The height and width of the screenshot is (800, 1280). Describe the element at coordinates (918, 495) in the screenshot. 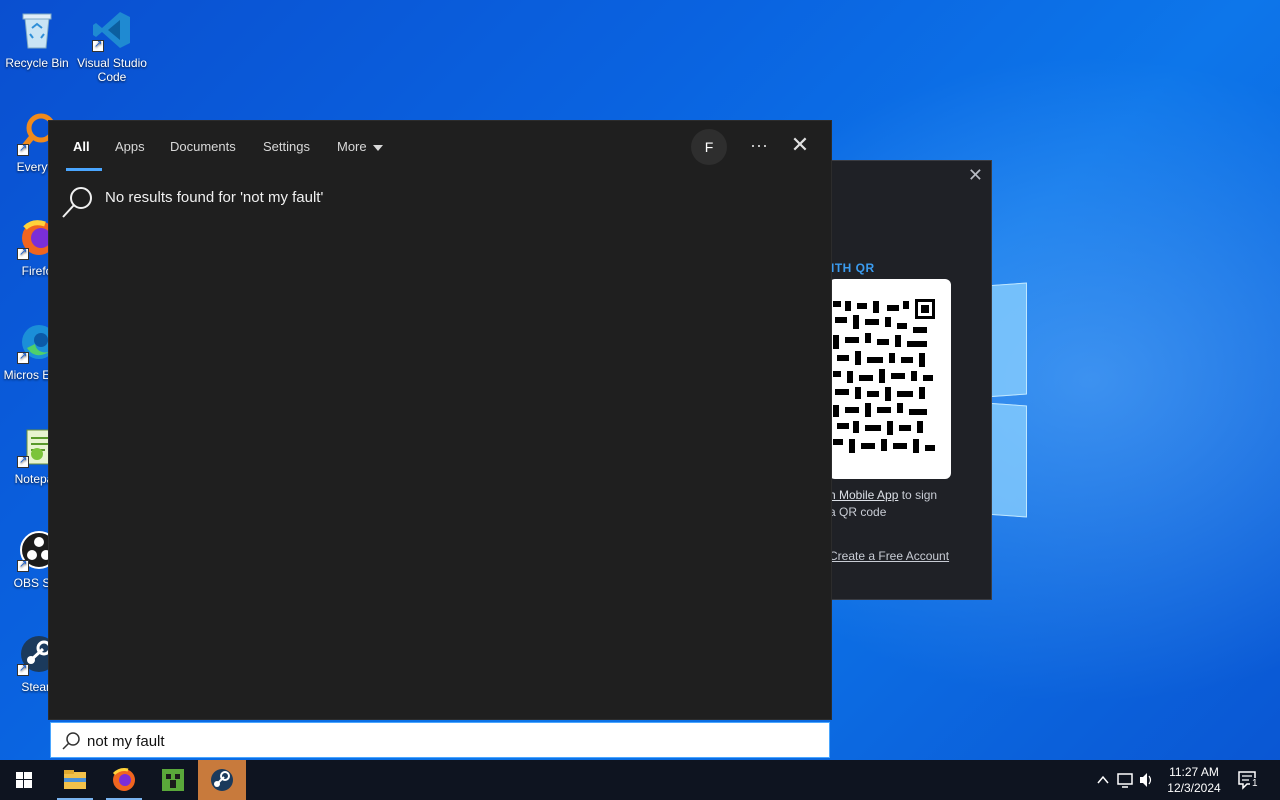

I see `qr-instructions-text: to sign` at that location.